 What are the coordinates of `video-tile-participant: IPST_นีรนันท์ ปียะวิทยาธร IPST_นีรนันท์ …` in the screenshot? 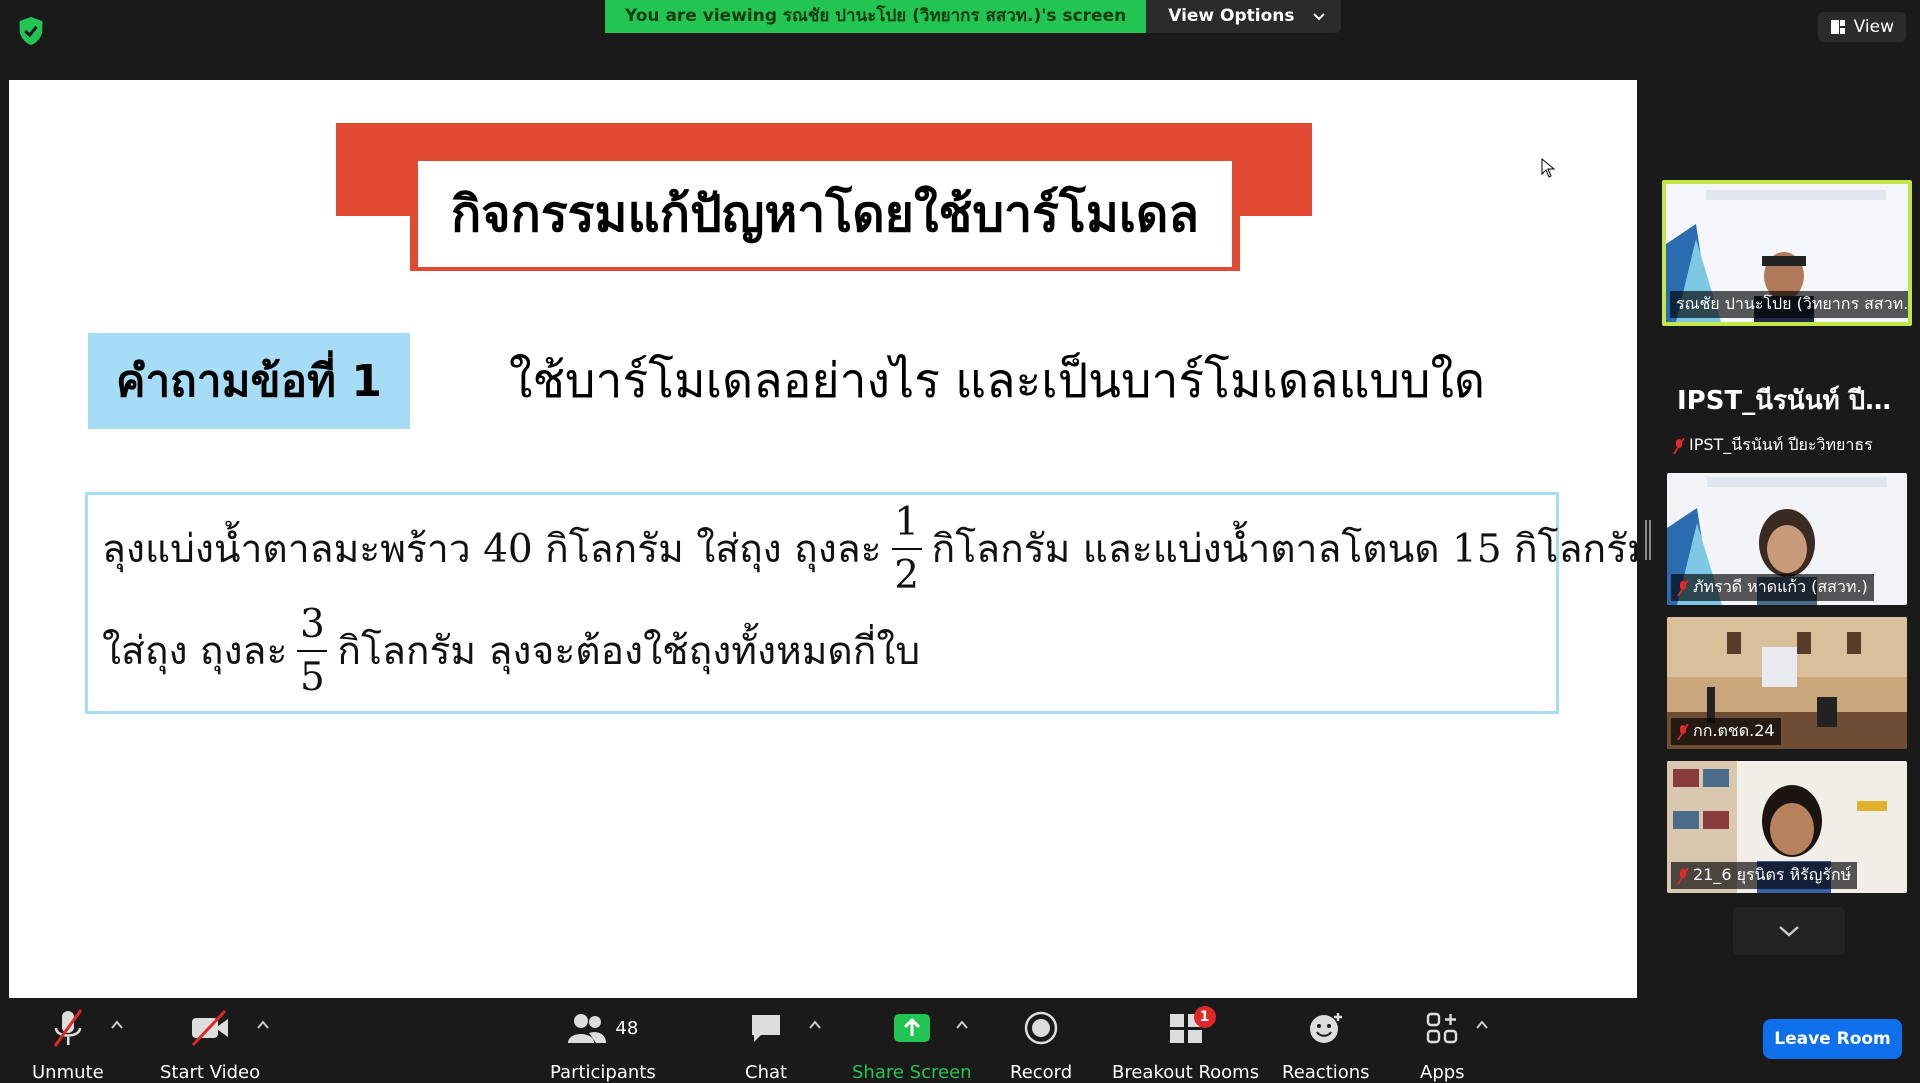 It's located at (1787, 401).